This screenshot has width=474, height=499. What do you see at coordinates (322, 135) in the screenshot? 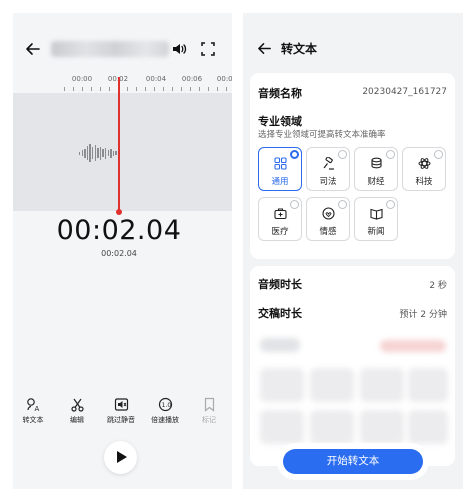
I see `domain-hint: 选择专业领域可提高转文本准确率` at bounding box center [322, 135].